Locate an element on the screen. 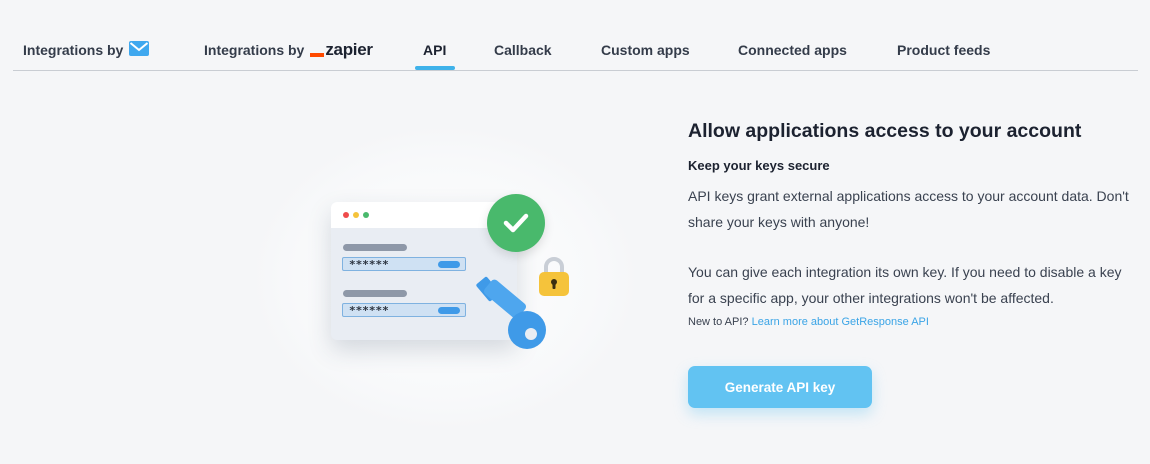 The height and width of the screenshot is (464, 1150). checkmark-icon is located at coordinates (516, 223).